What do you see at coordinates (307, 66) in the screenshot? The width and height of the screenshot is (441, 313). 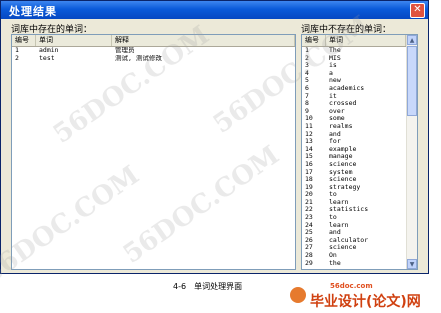 I see `cell-number: 3` at bounding box center [307, 66].